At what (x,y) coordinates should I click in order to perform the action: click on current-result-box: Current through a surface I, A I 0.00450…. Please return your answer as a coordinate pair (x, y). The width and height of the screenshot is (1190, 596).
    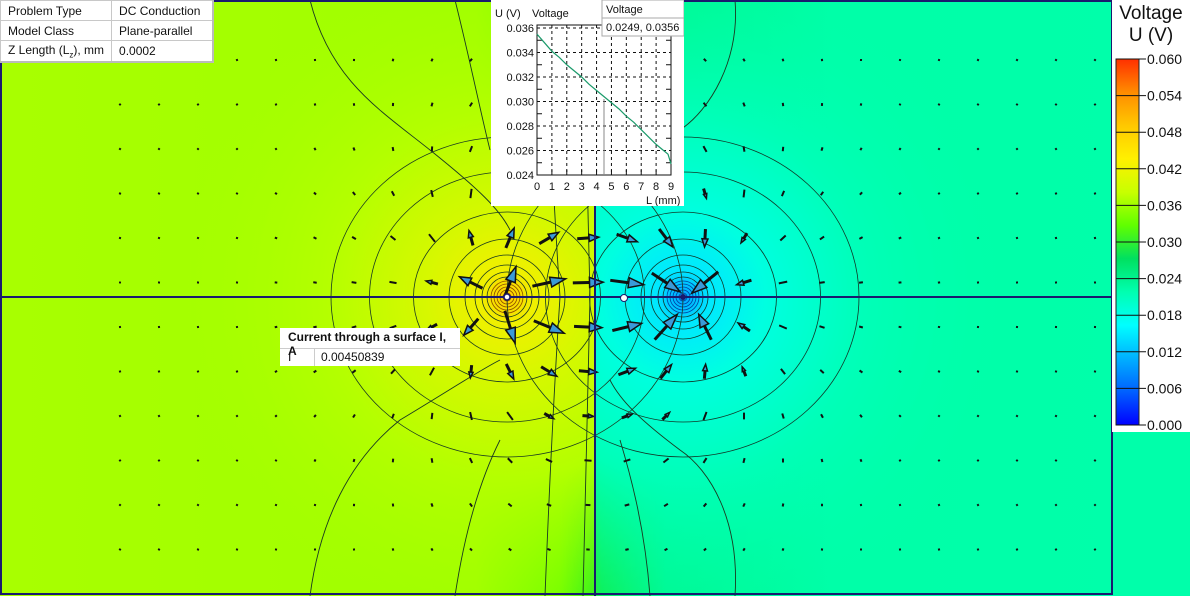
    Looking at the image, I should click on (370, 347).